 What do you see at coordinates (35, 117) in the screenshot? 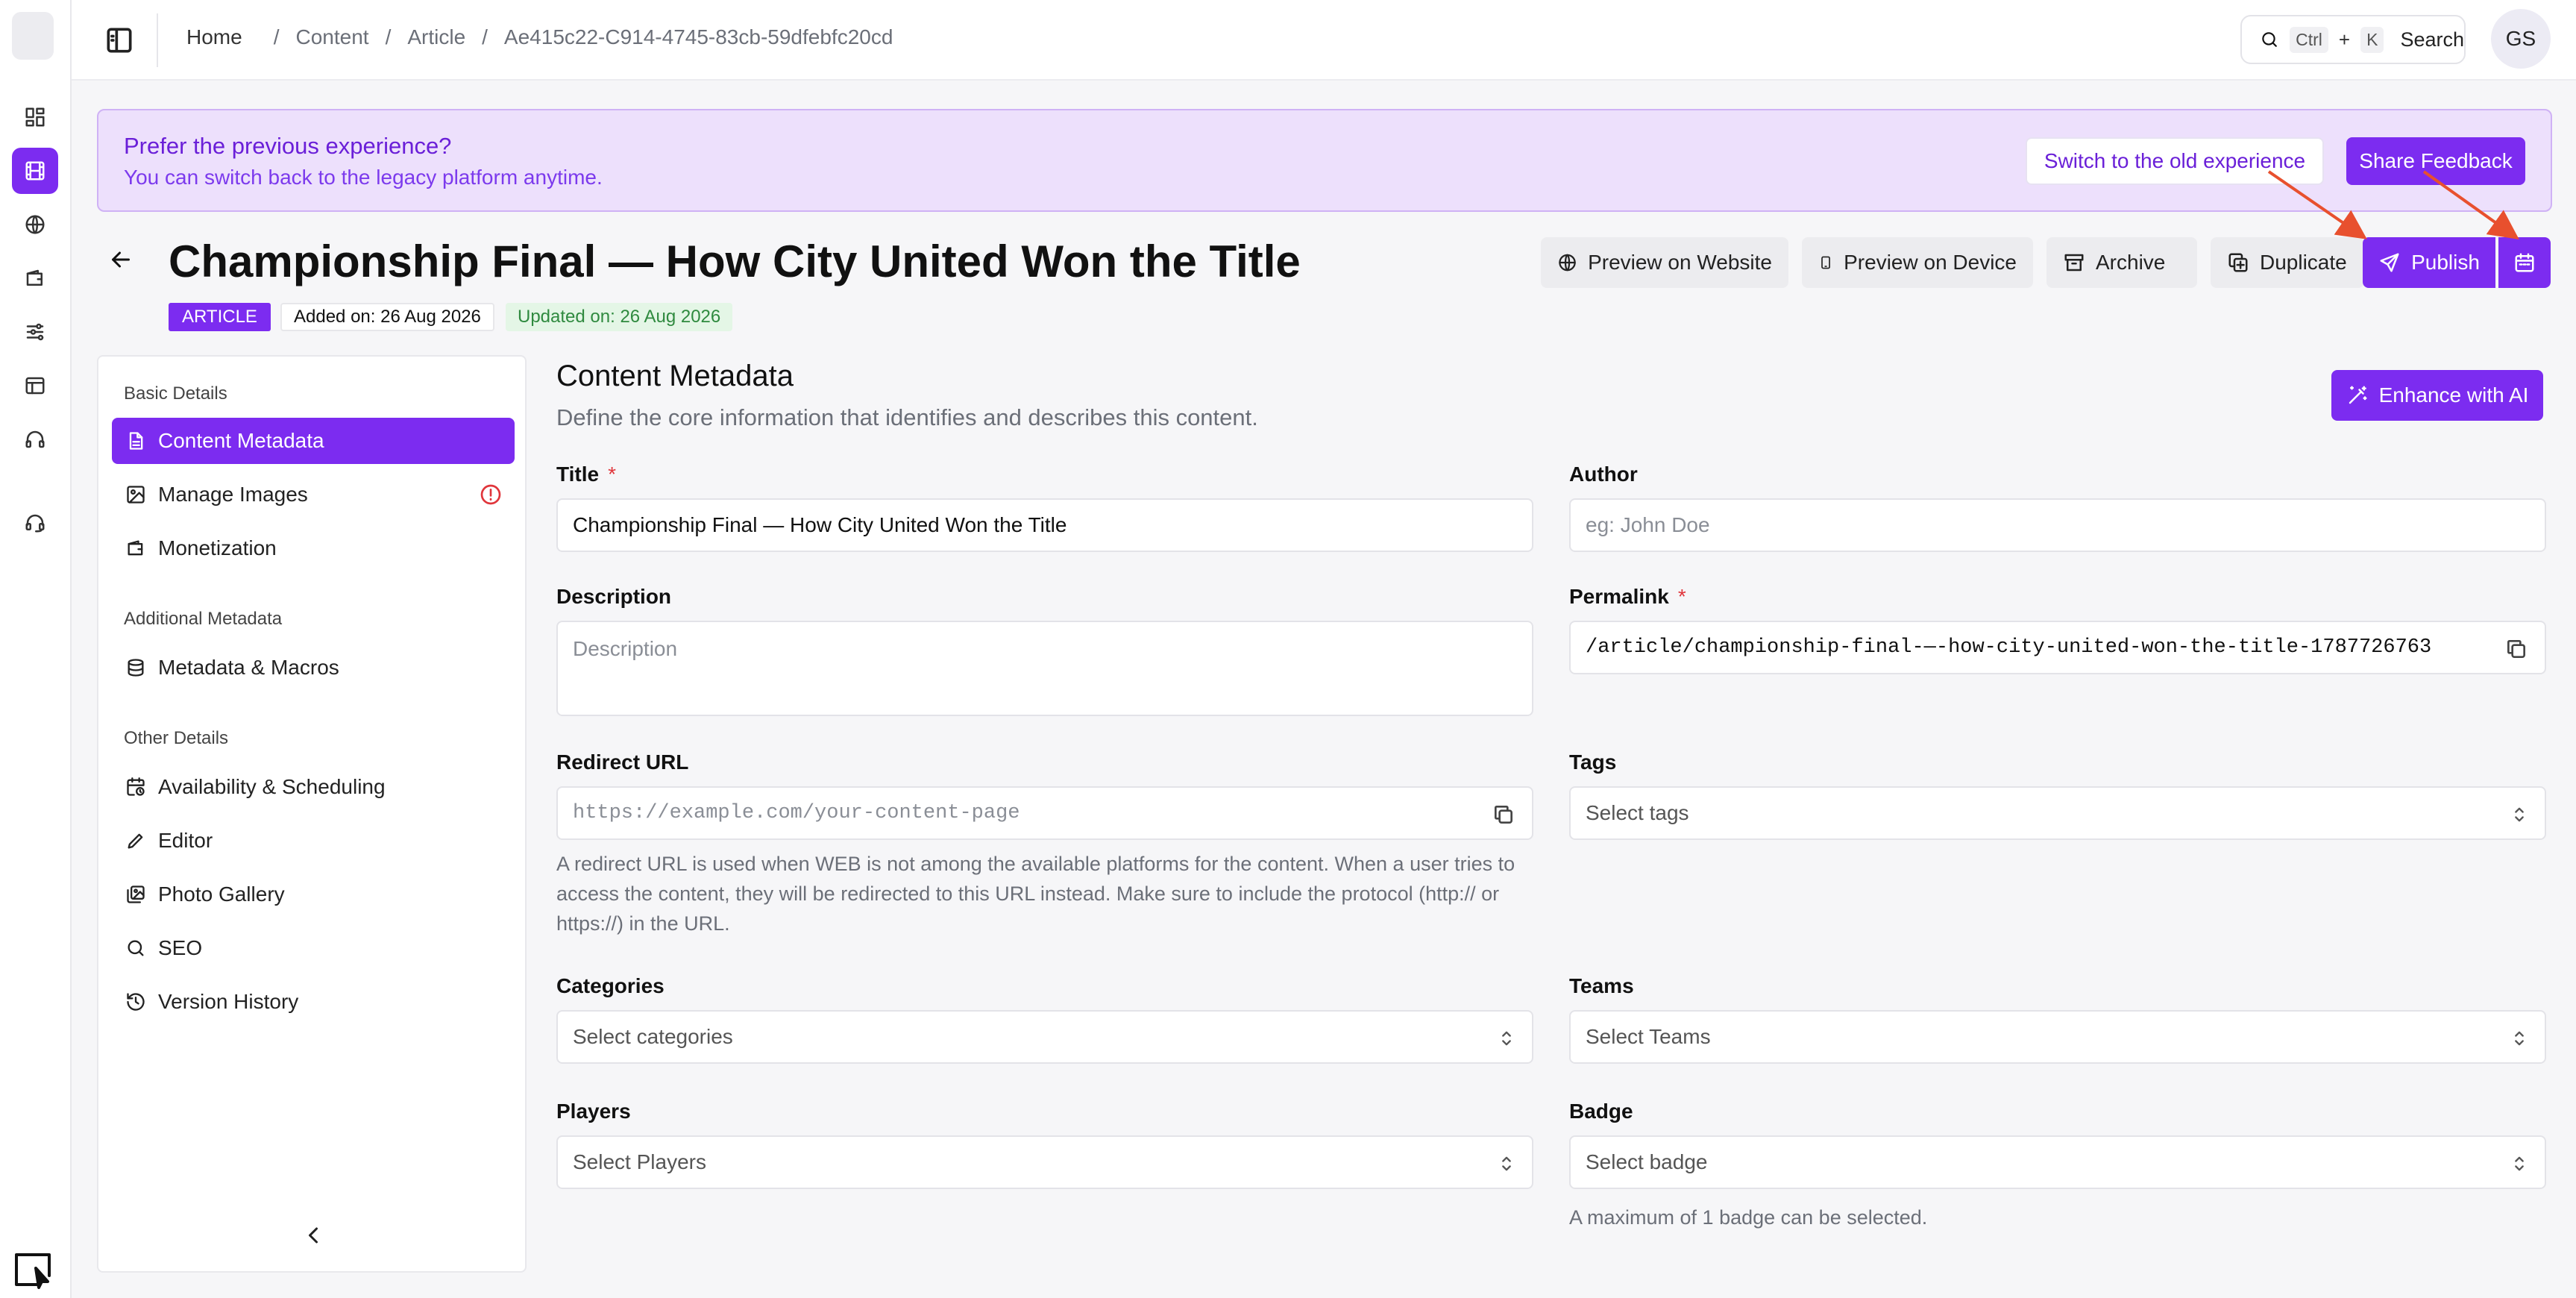
I see `dashboard-icon` at bounding box center [35, 117].